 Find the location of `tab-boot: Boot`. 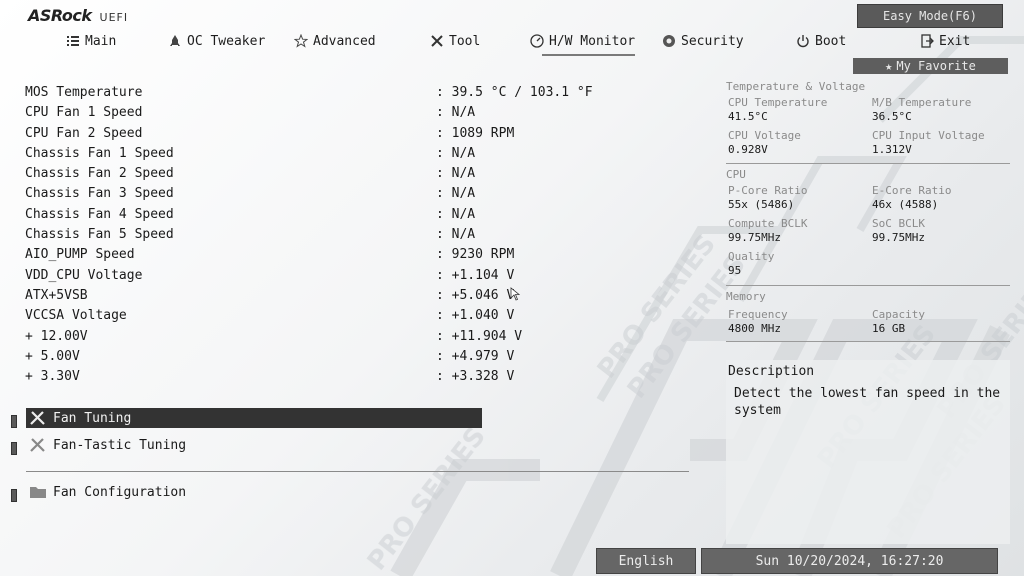

tab-boot: Boot is located at coordinates (821, 41).